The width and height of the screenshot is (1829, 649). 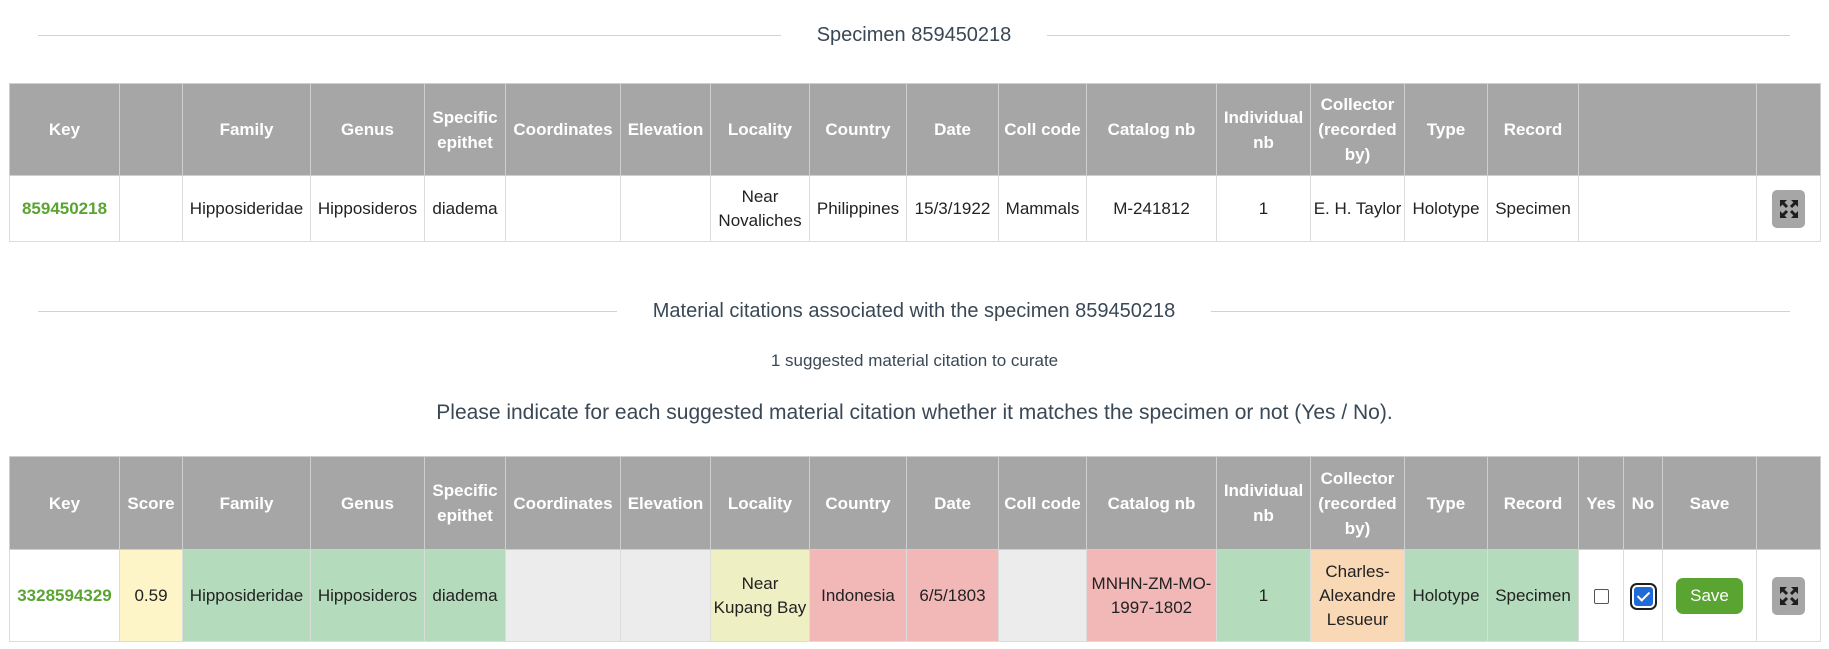 What do you see at coordinates (1151, 595) in the screenshot?
I see `cell-catalog-nb: MNHN-ZM-MO-1997-1802` at bounding box center [1151, 595].